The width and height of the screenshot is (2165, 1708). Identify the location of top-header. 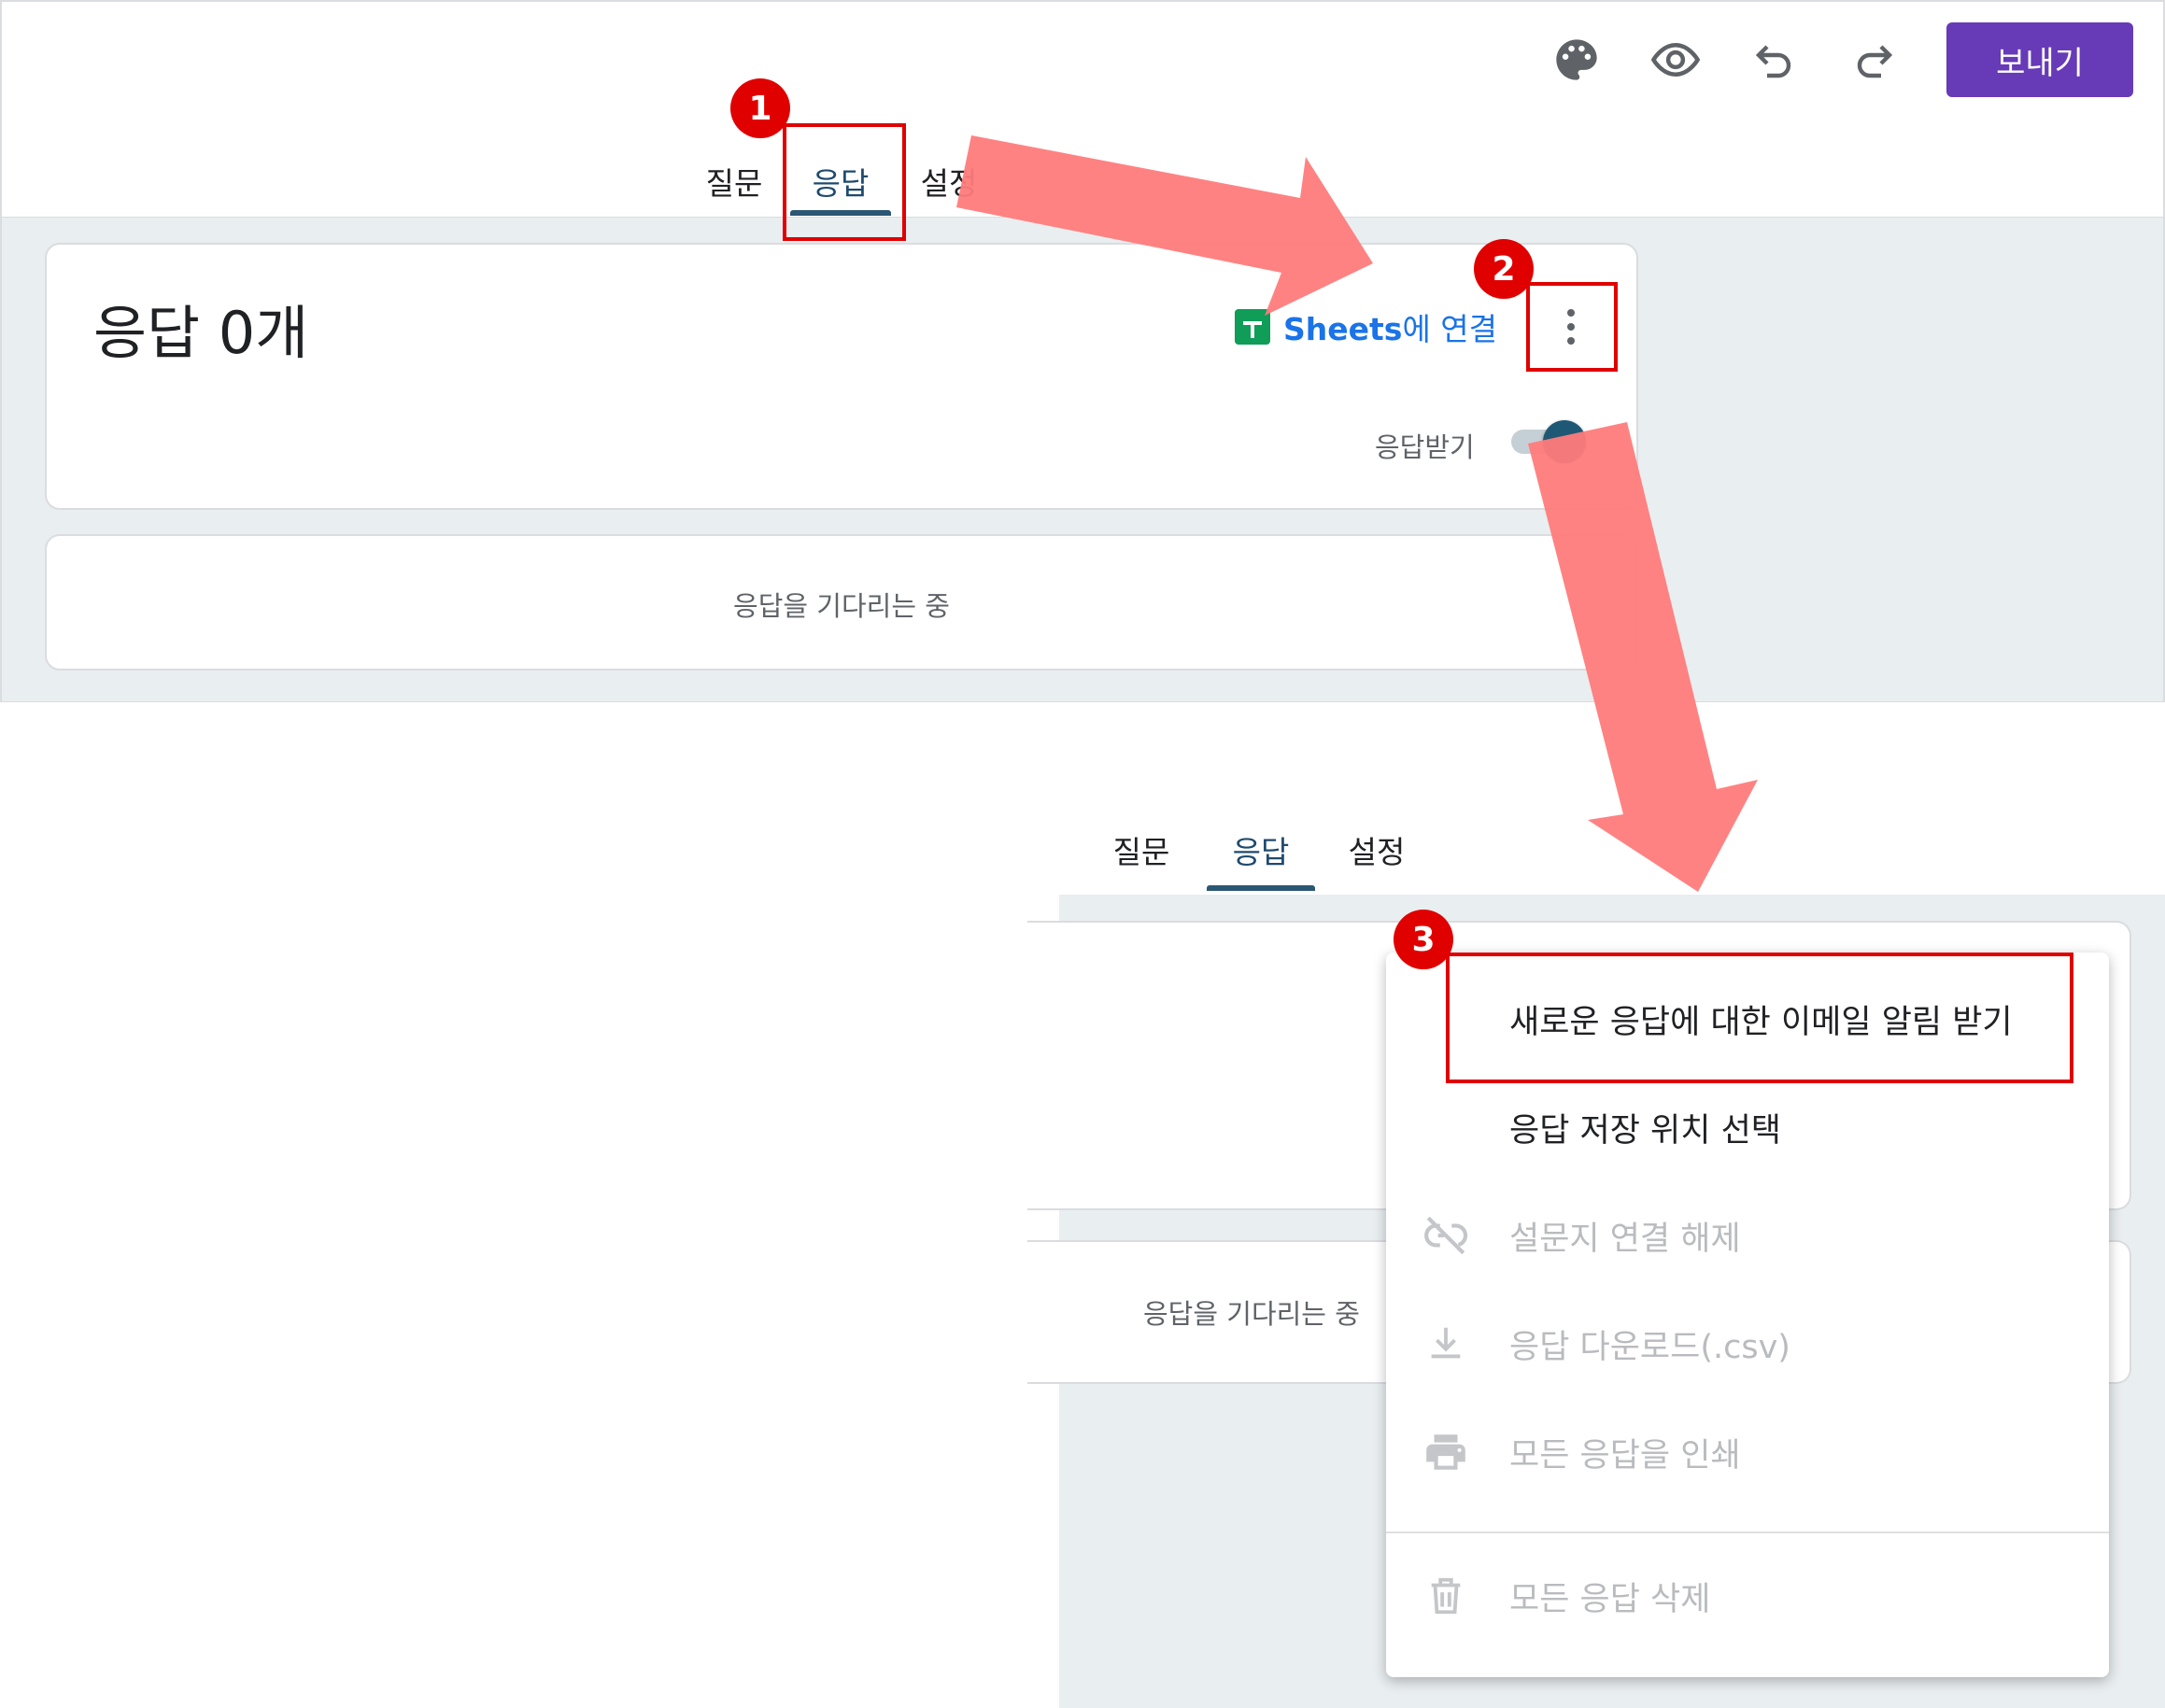
(1082, 110).